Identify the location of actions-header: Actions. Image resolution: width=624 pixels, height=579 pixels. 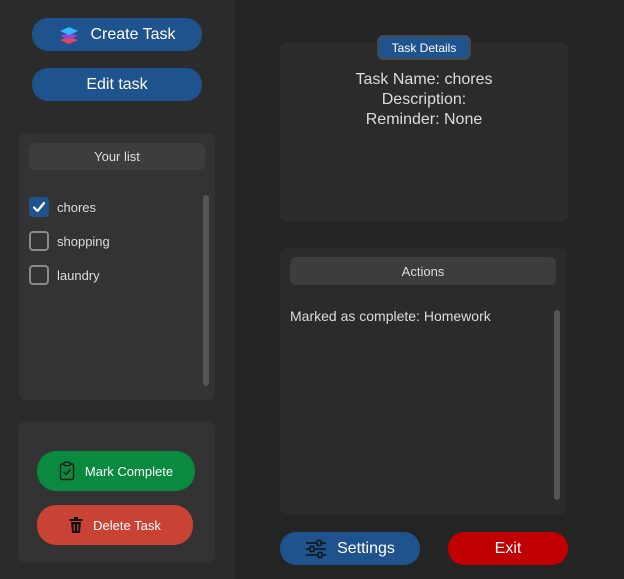
(423, 271).